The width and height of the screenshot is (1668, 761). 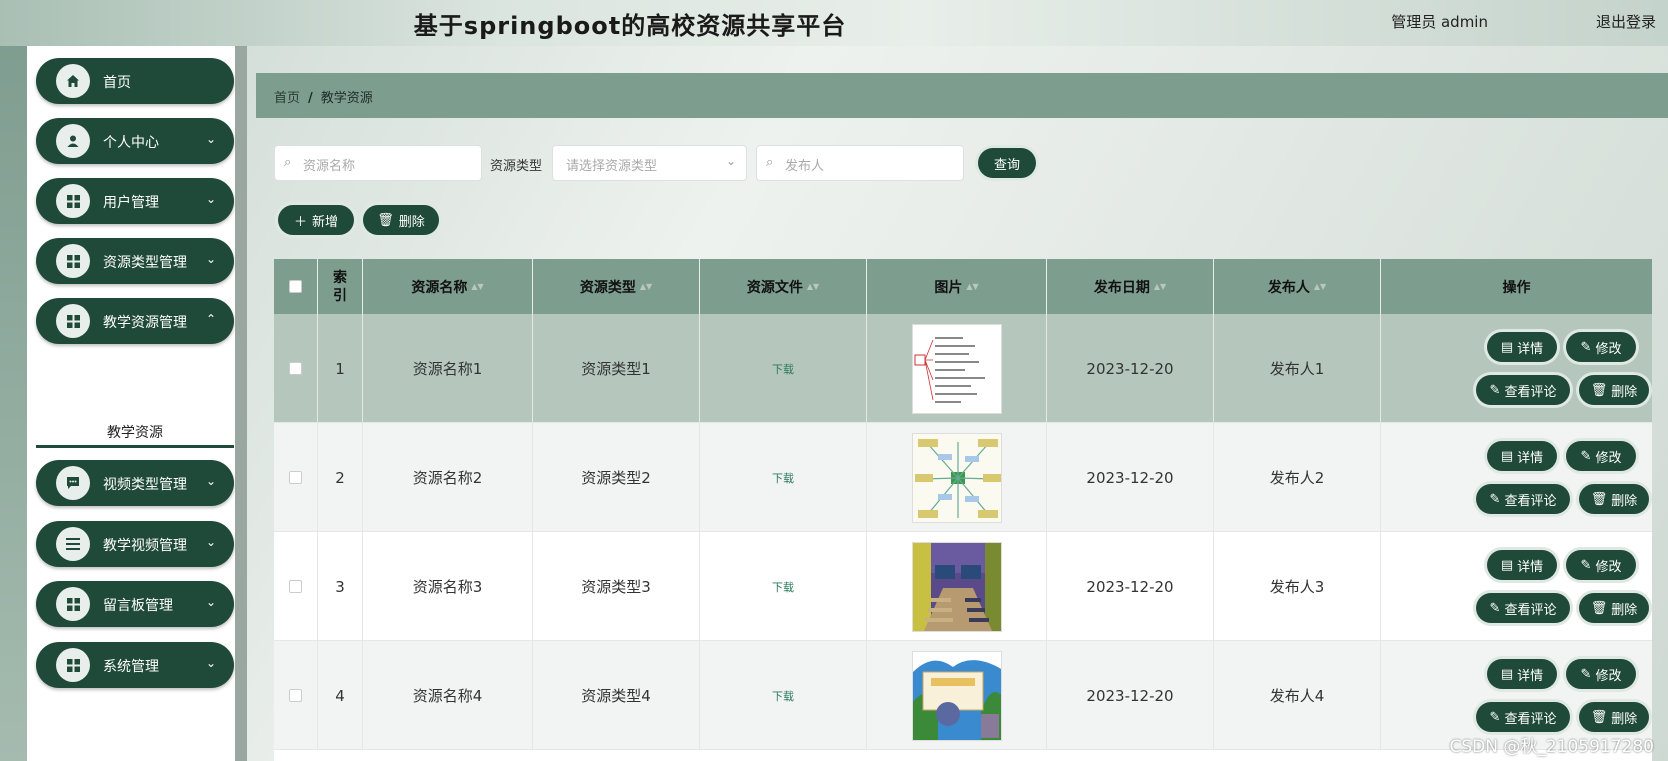 I want to click on search-icon: ⌕, so click(x=770, y=162).